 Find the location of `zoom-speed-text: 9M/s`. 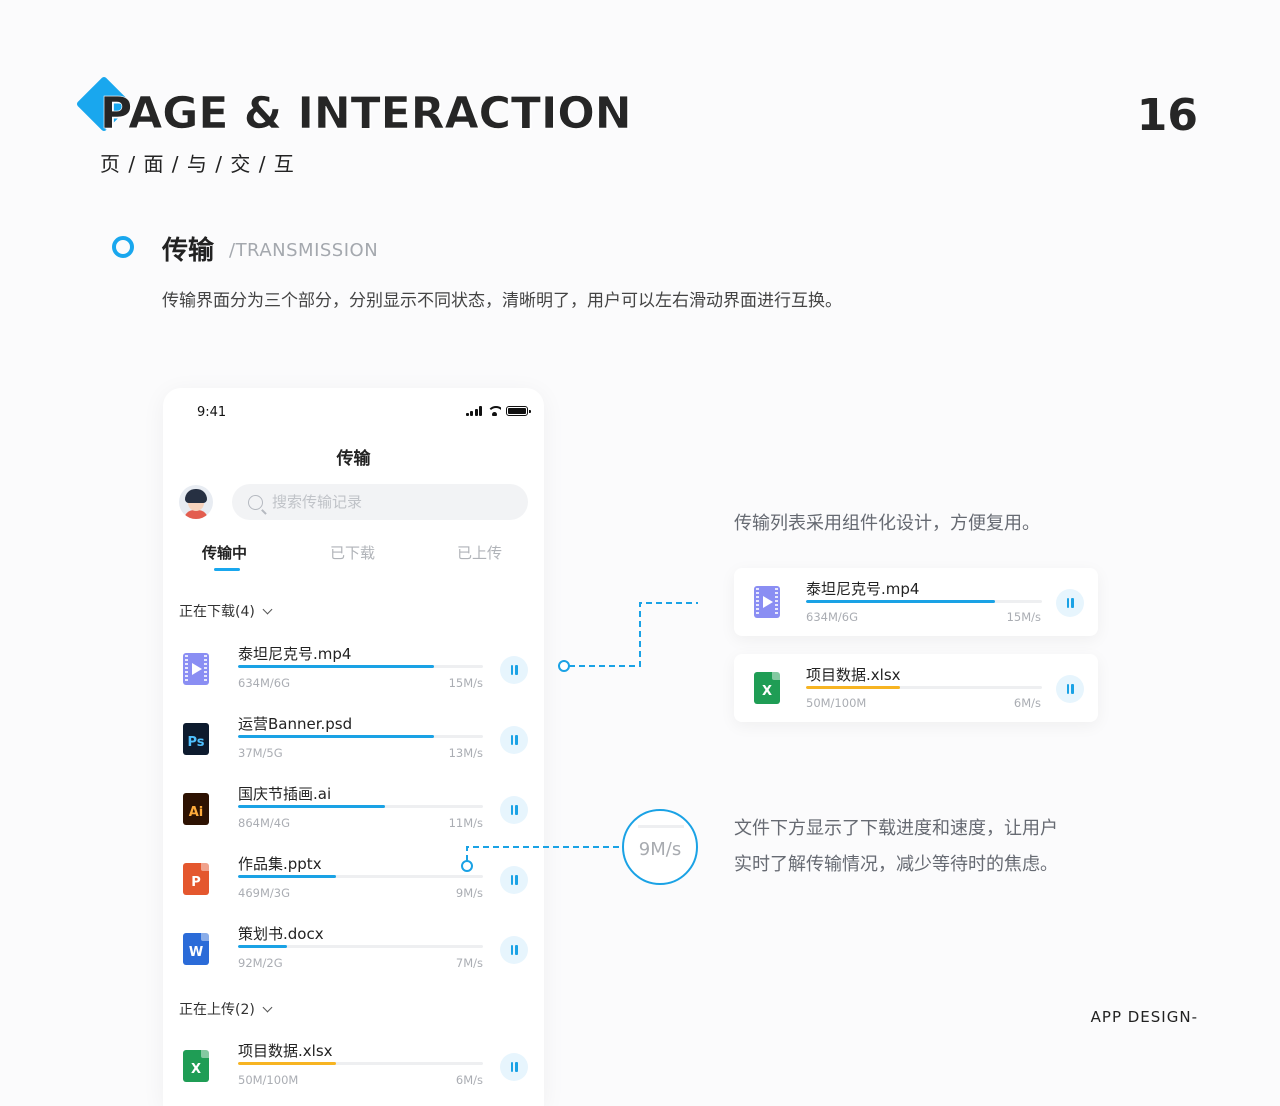

zoom-speed-text: 9M/s is located at coordinates (660, 849).